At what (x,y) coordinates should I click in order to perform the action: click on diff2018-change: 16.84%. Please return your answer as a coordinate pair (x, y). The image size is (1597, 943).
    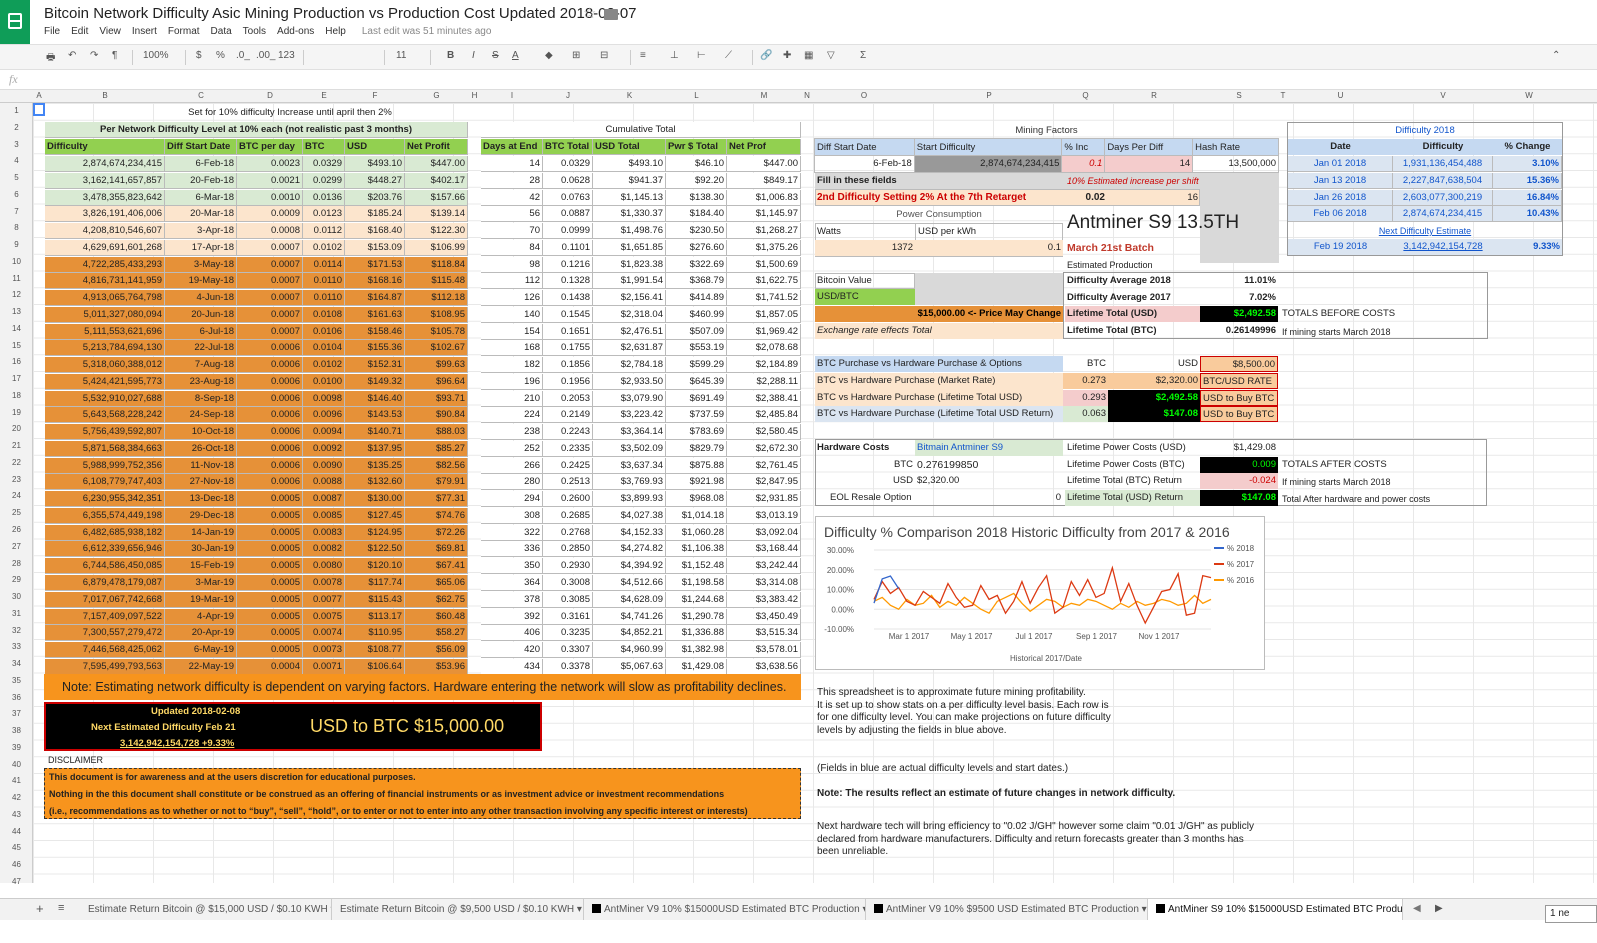
    Looking at the image, I should click on (1527, 197).